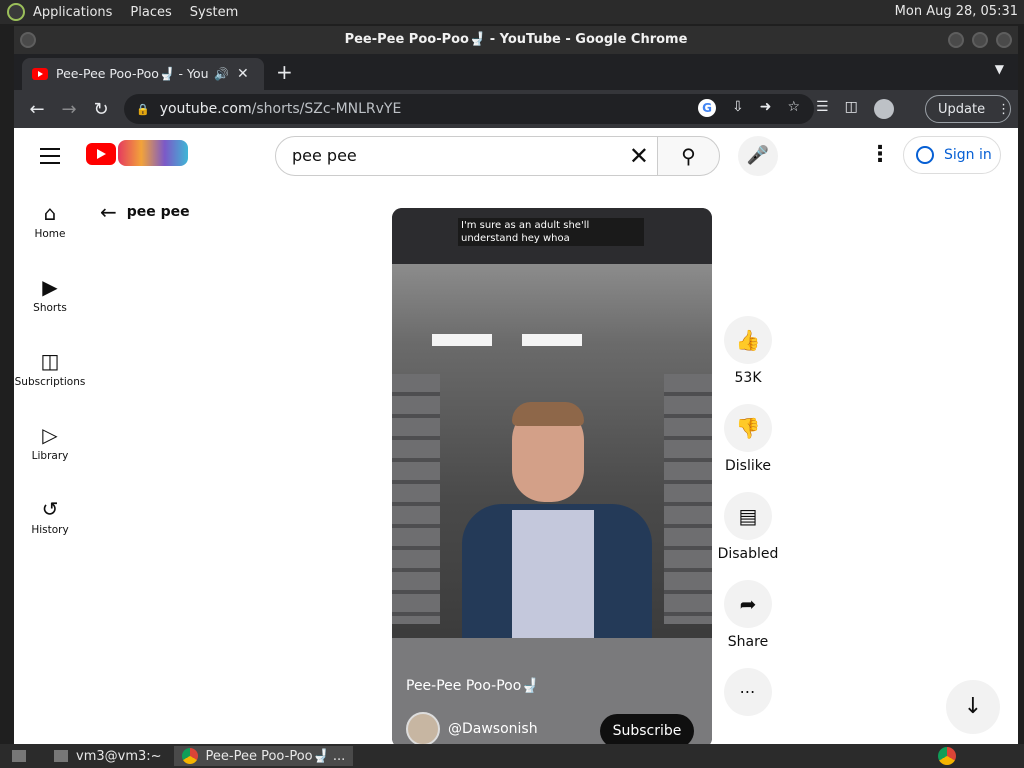 Image resolution: width=1024 pixels, height=768 pixels. What do you see at coordinates (69, 109) in the screenshot?
I see `forward-arrow-icon: →` at bounding box center [69, 109].